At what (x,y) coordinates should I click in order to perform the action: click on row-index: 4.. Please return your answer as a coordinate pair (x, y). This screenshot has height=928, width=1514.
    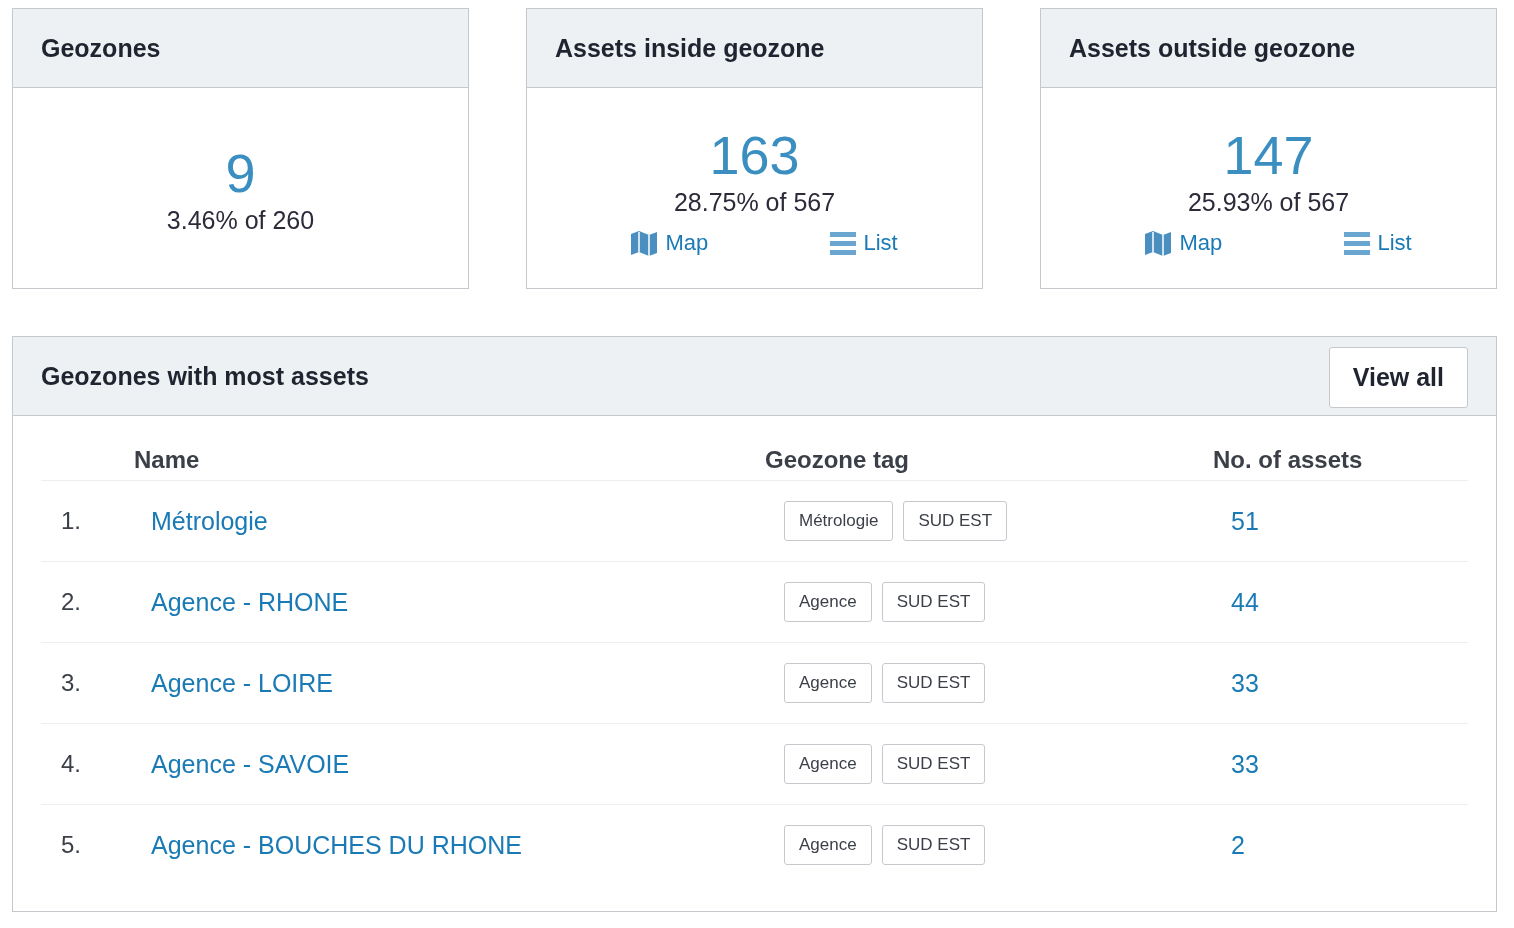
    Looking at the image, I should click on (70, 764).